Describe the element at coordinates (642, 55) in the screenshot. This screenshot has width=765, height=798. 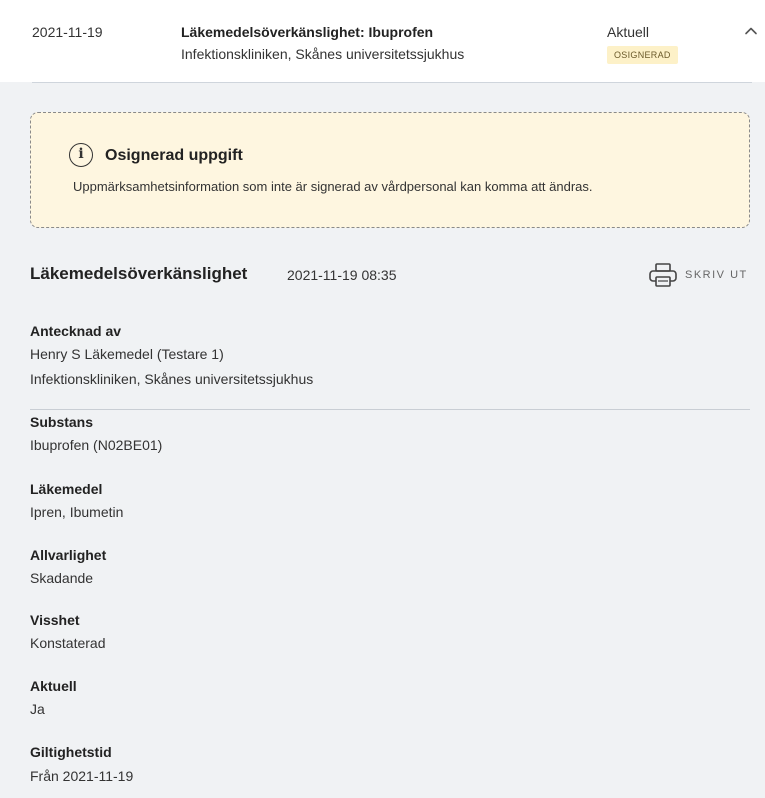
I see `status-badge: OSIGNERAD` at that location.